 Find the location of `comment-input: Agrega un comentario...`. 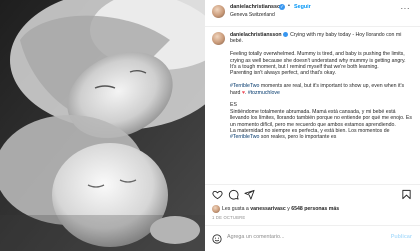

comment-input: Agrega un comentario... is located at coordinates (256, 237).